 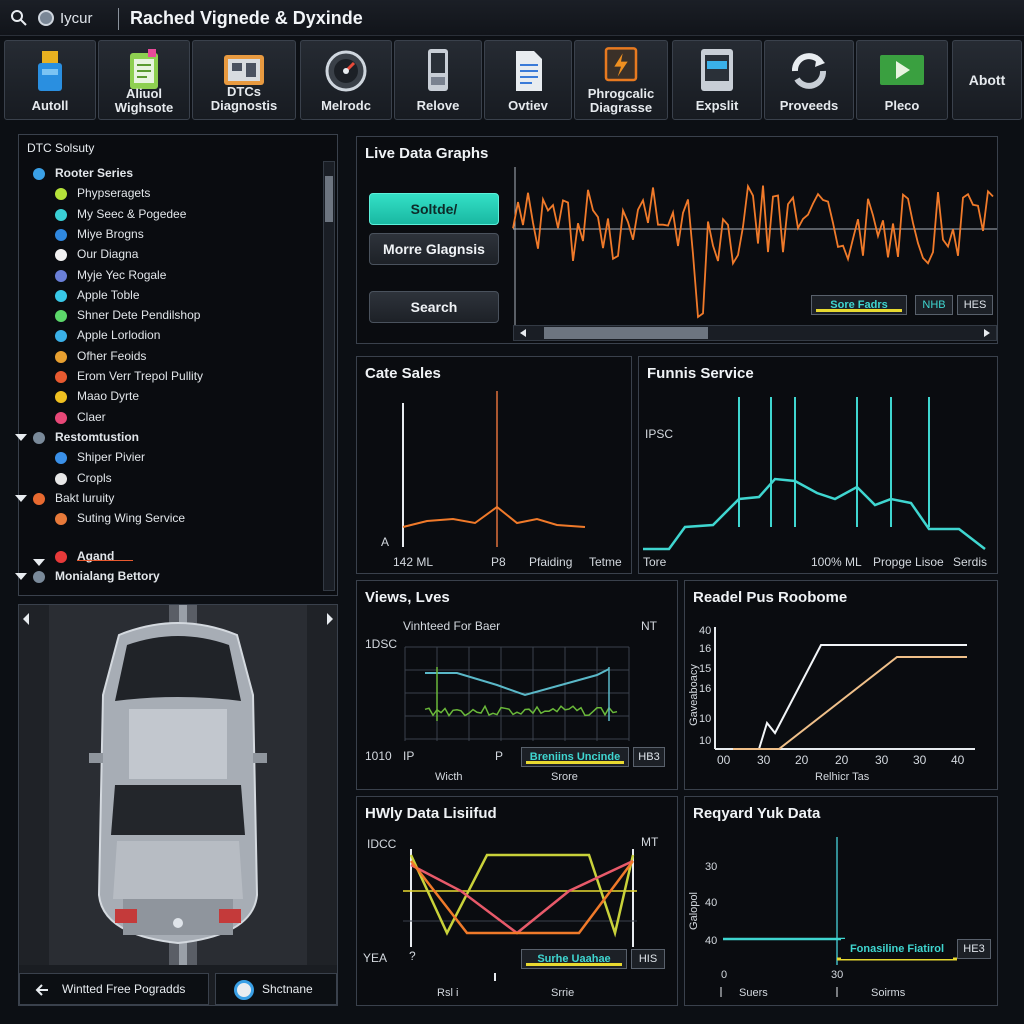 I want to click on x-tick: Tore, so click(x=655, y=562).